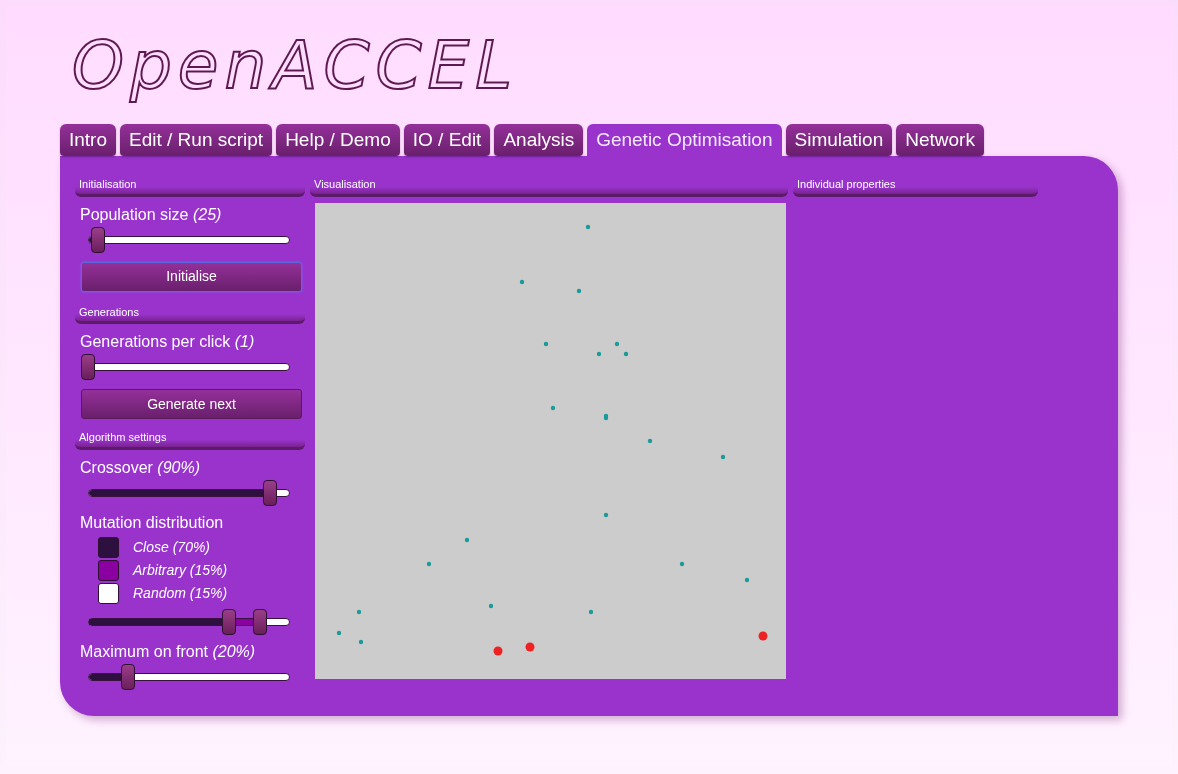 The image size is (1178, 774). What do you see at coordinates (152, 522) in the screenshot?
I see `slider-label: Mutation distribution` at bounding box center [152, 522].